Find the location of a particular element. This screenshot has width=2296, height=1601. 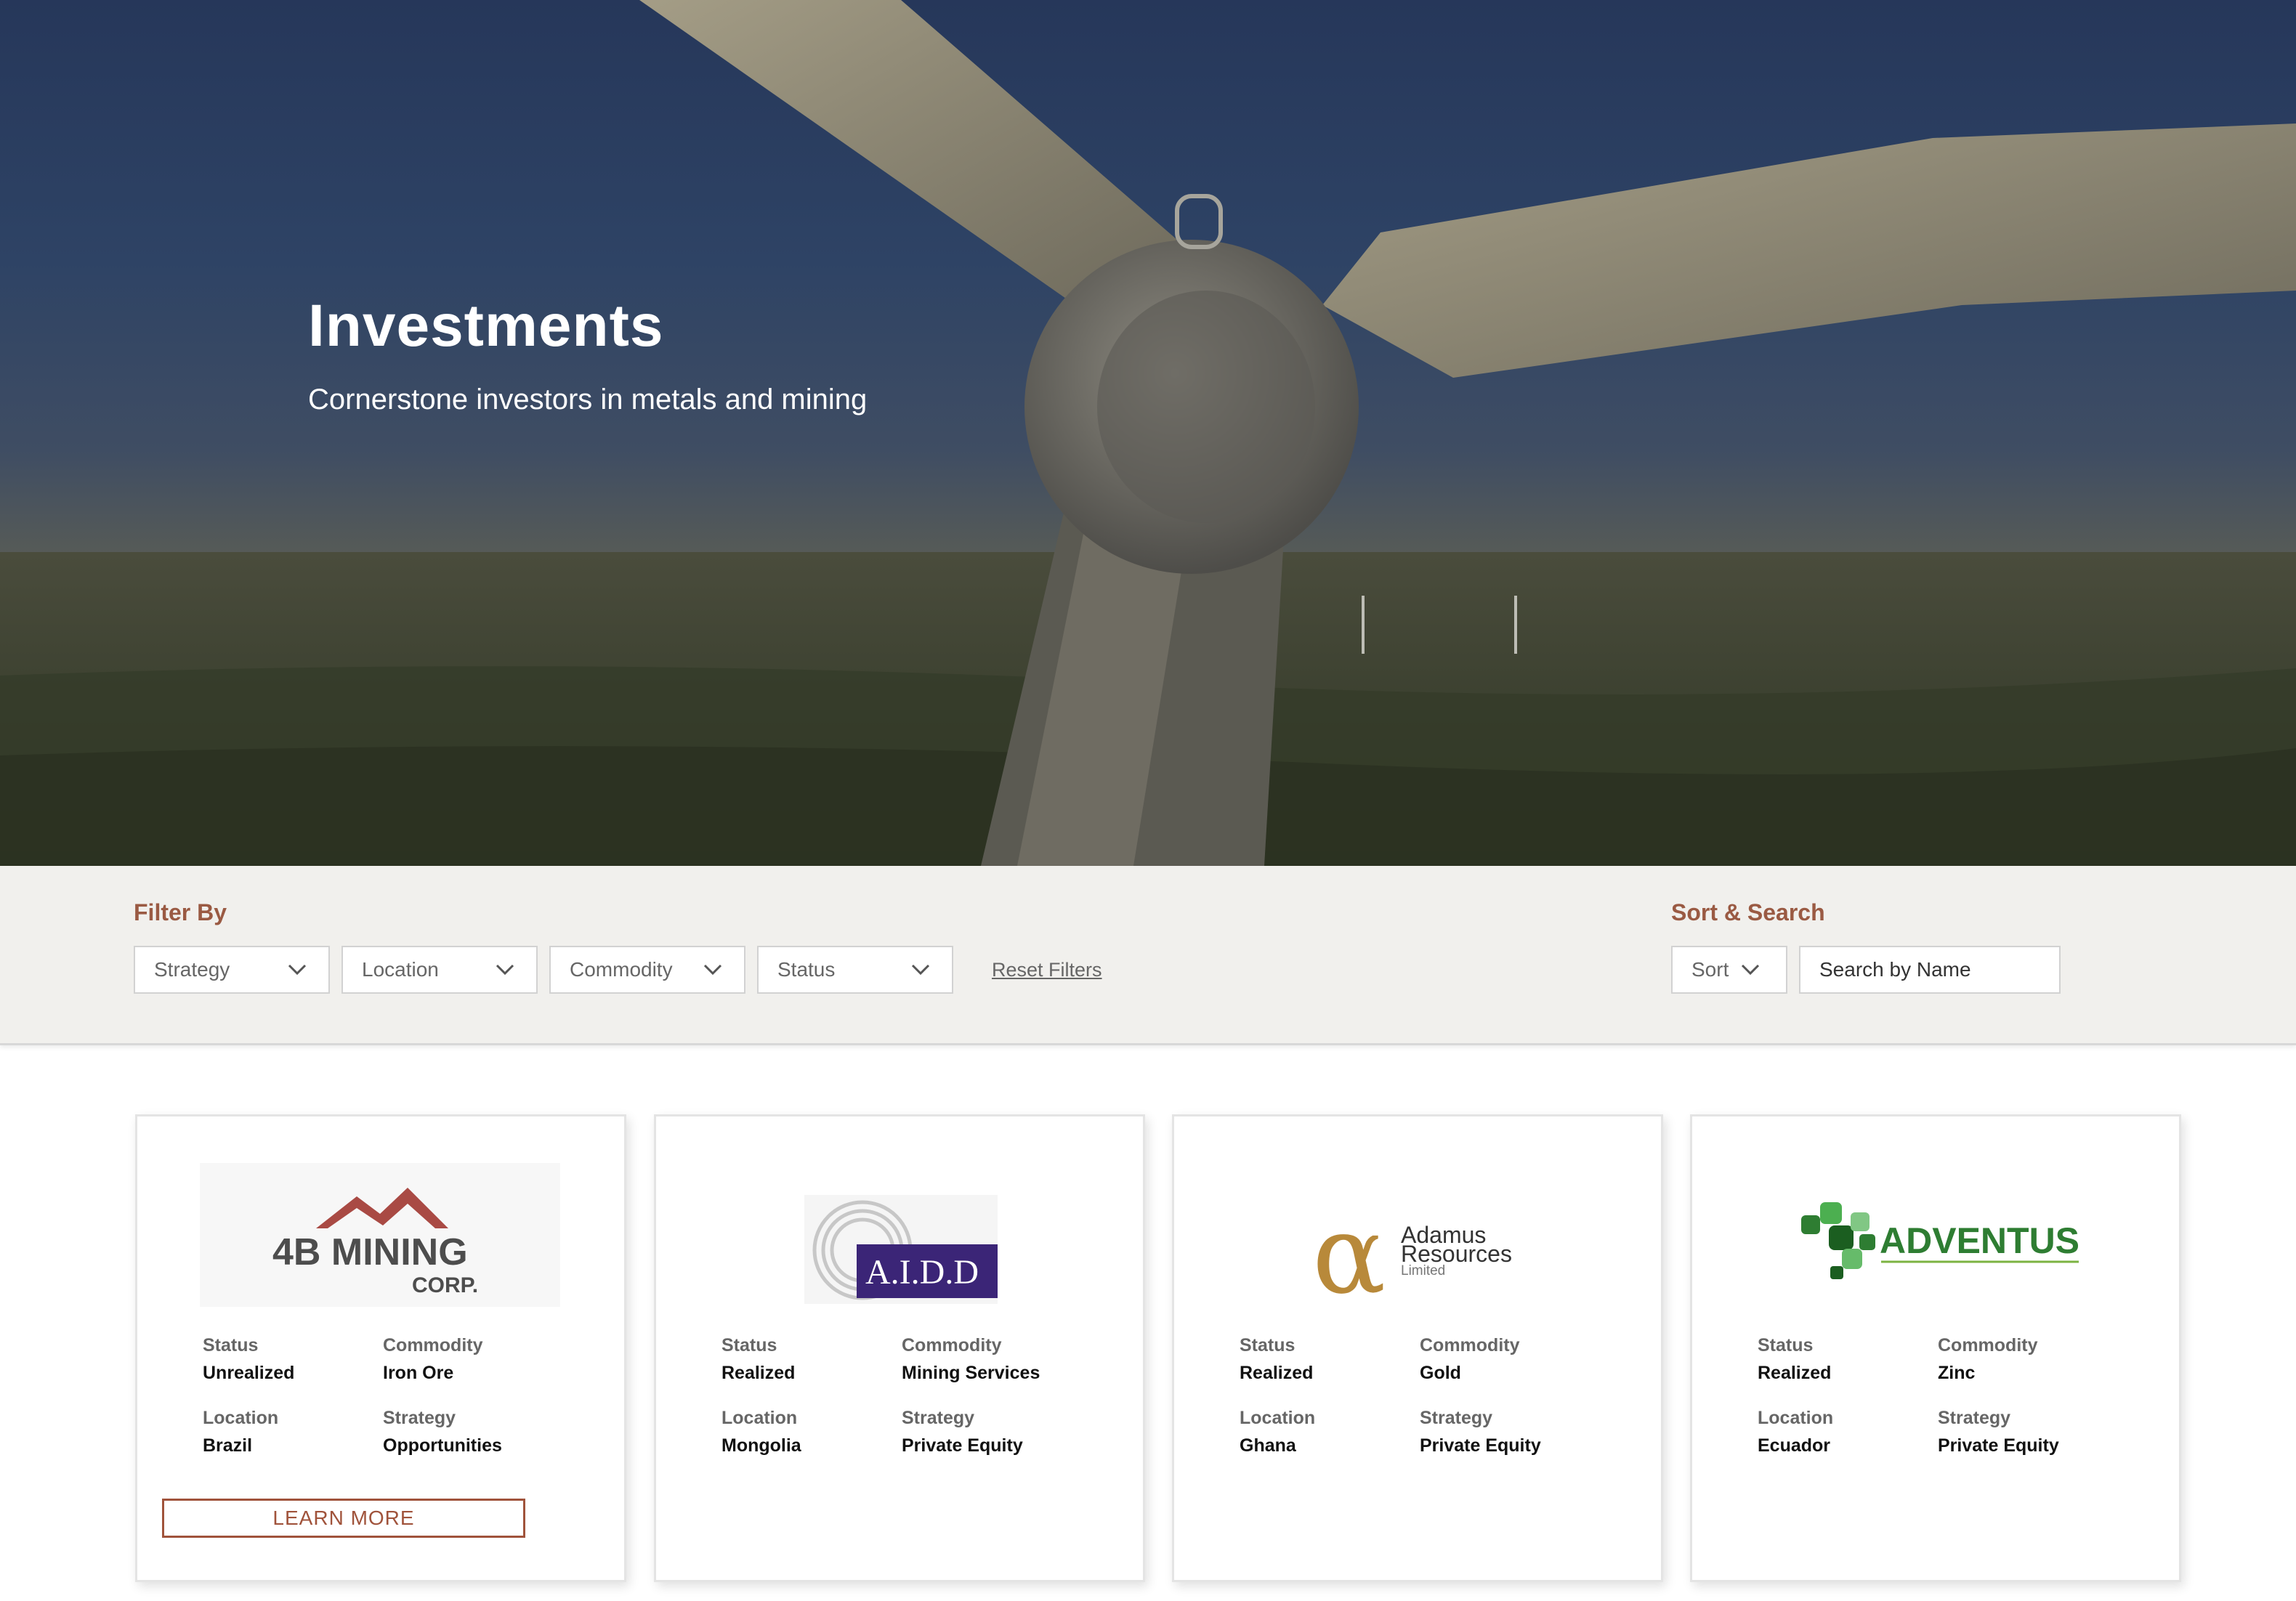

adventus-logo: ADVENTUS is located at coordinates (1940, 1240).